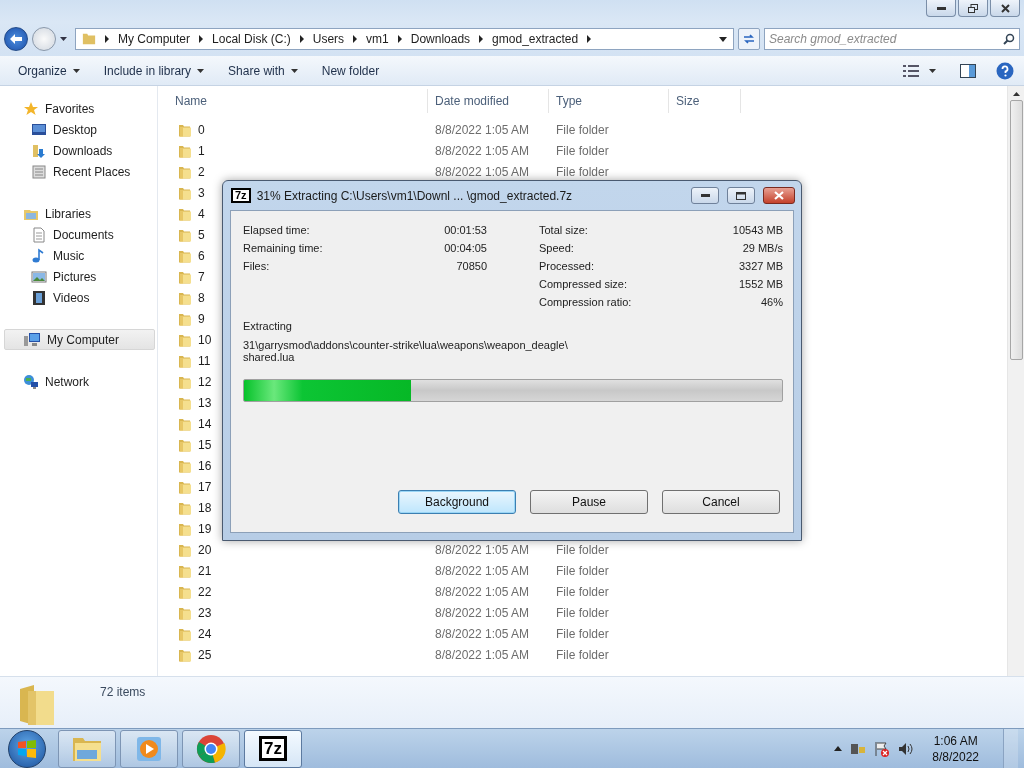  What do you see at coordinates (205, 486) in the screenshot?
I see `file-name: 17` at bounding box center [205, 486].